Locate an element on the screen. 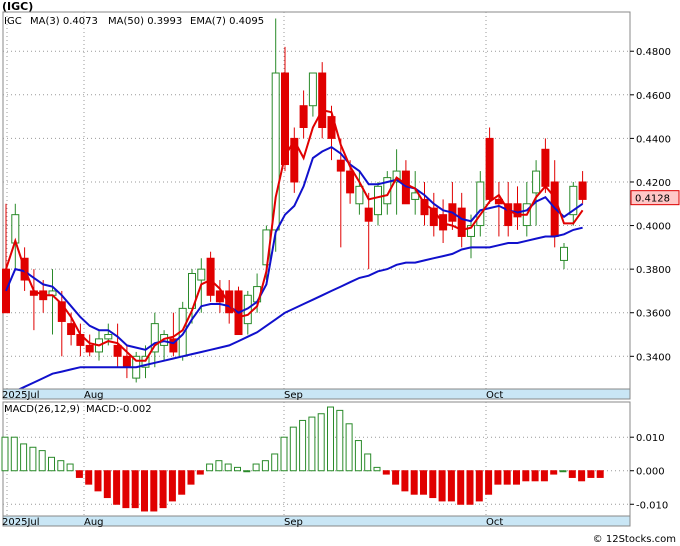 Image resolution: width=680 pixels, height=546 pixels. macd-date-label: Oct is located at coordinates (494, 522).